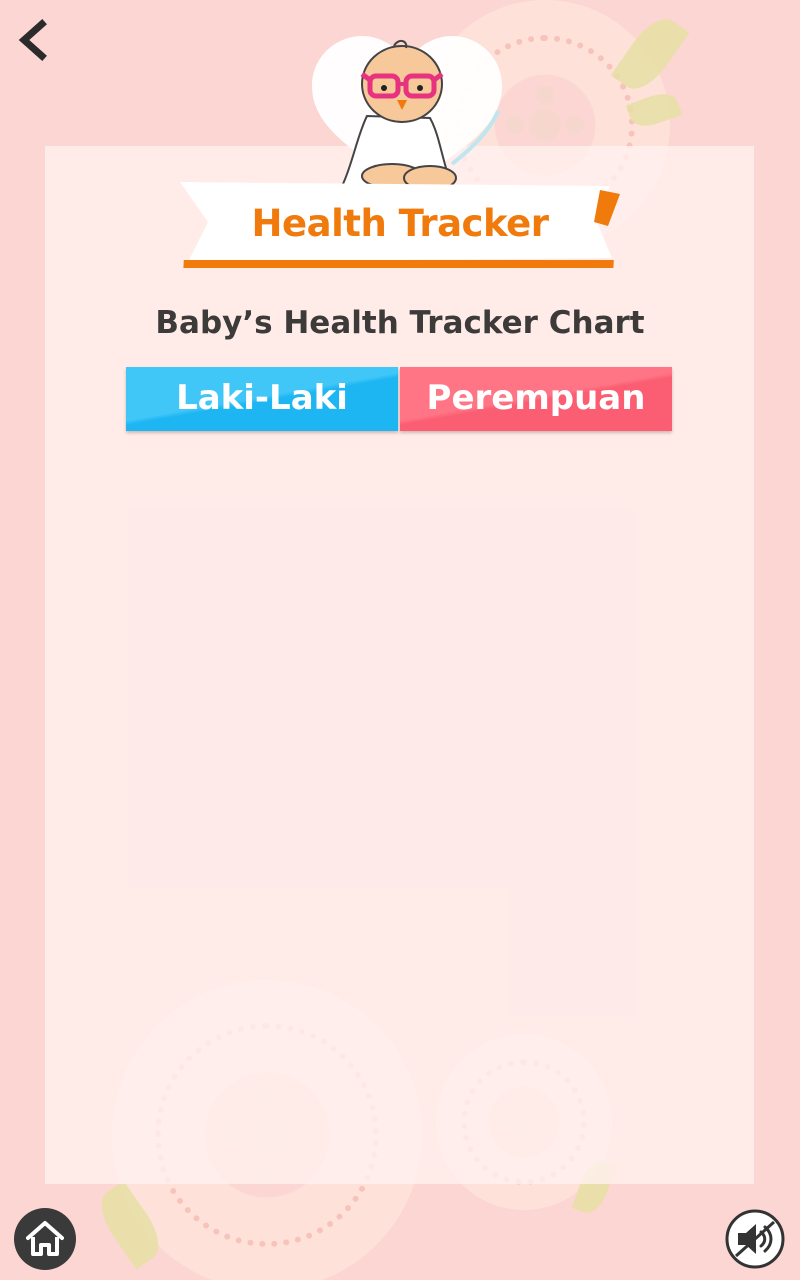  Describe the element at coordinates (536, 399) in the screenshot. I see `girl-button: Perempuan` at that location.